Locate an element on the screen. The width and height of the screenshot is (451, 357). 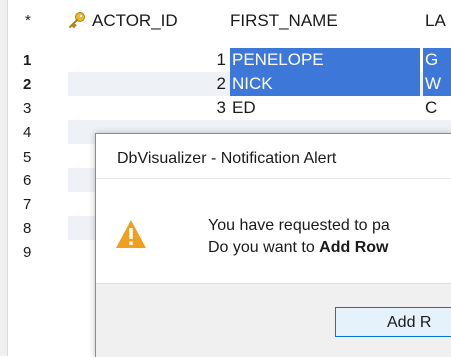
grid-header: * ACTOR_ID FIRST_NAME LA is located at coordinates (229, 22).